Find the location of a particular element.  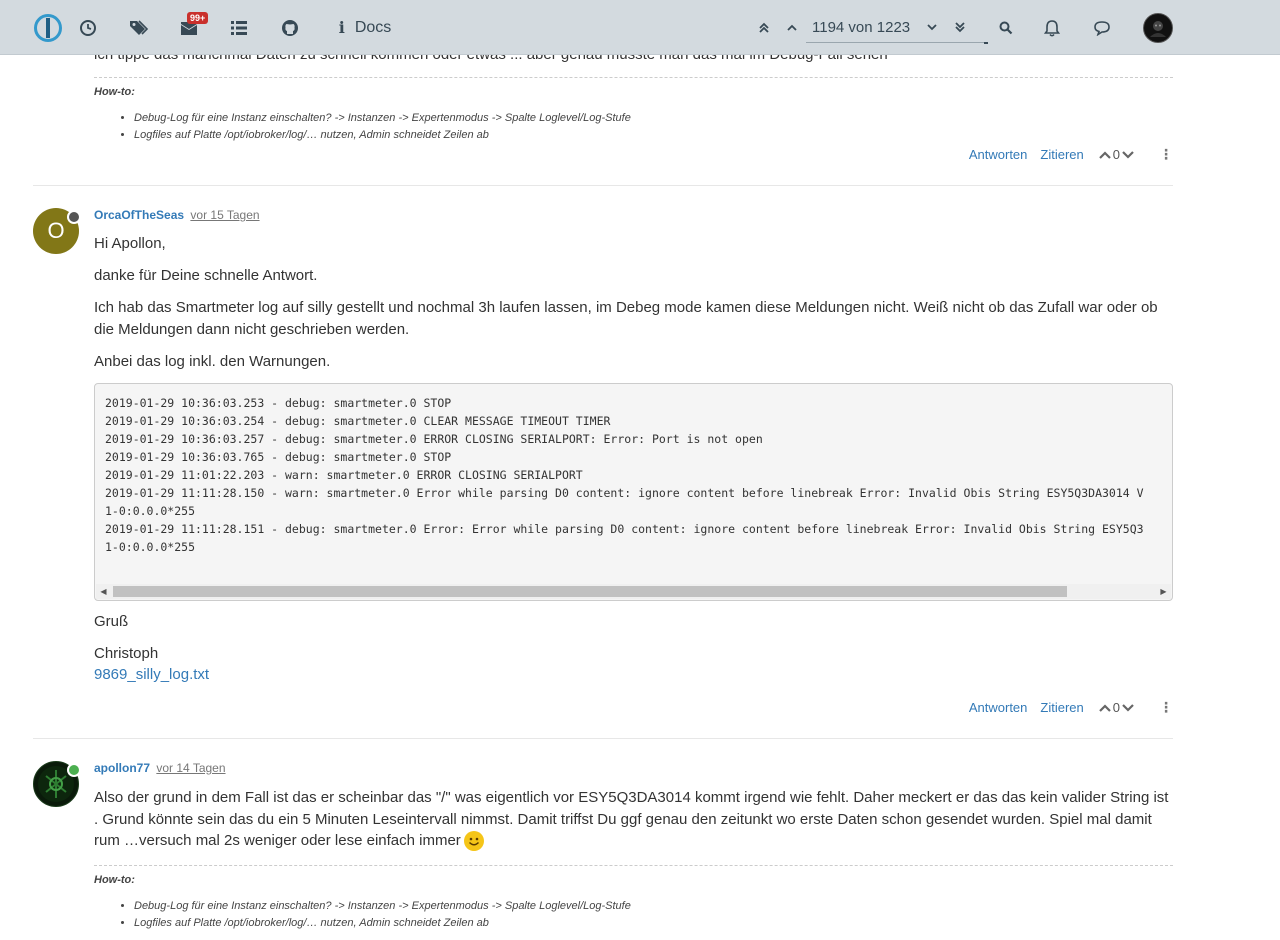

docs-label: Docs is located at coordinates (373, 27).